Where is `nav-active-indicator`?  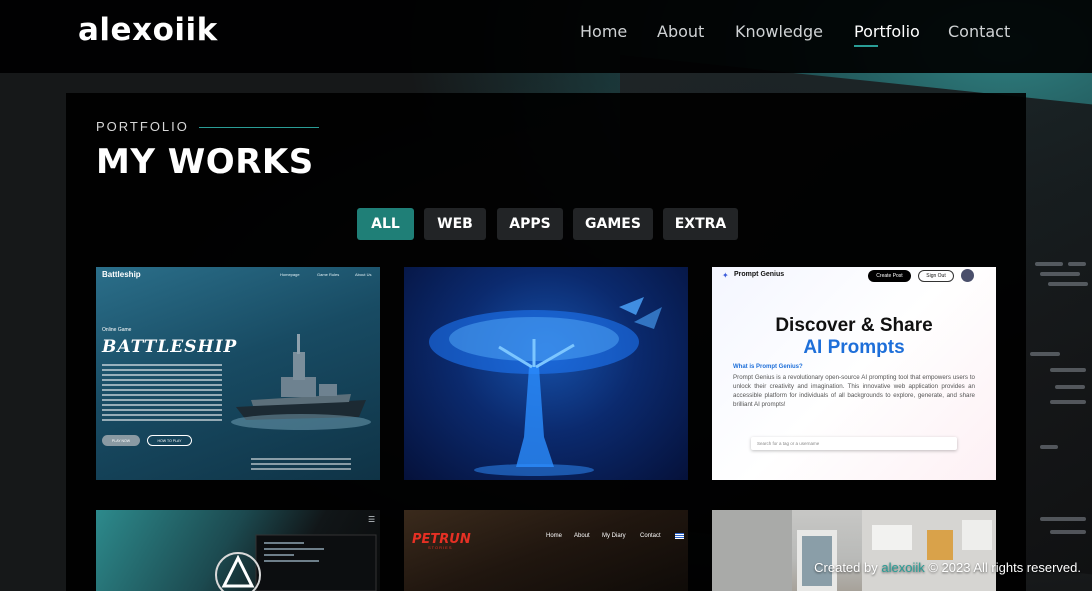
nav-active-indicator is located at coordinates (866, 46).